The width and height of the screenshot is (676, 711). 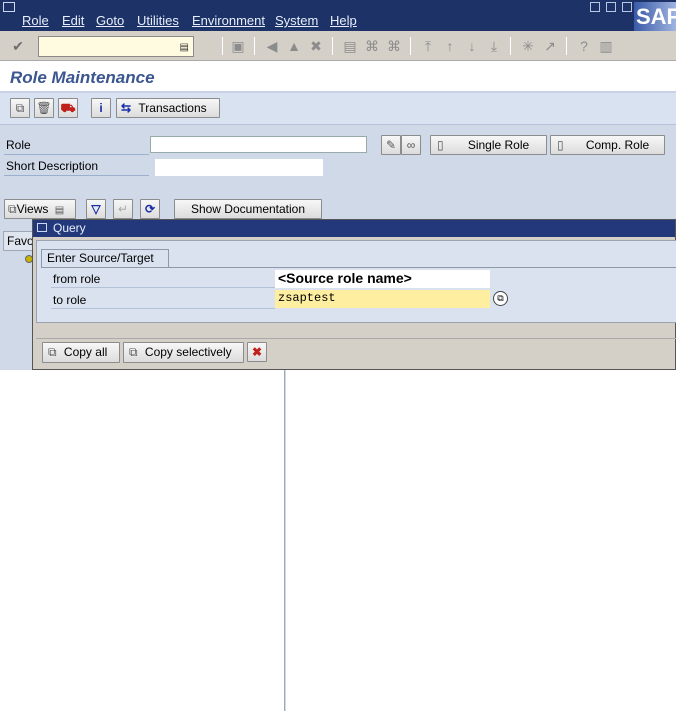 I want to click on info-button: i, so click(x=101, y=108).